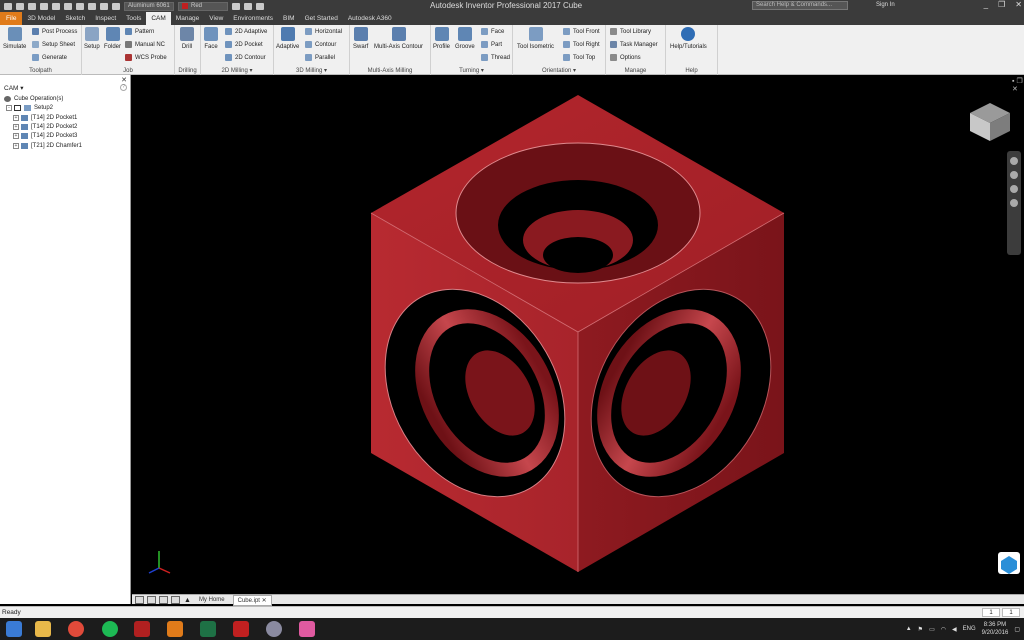 This screenshot has width=1024, height=640. I want to click on chrome-icon, so click(76, 629).